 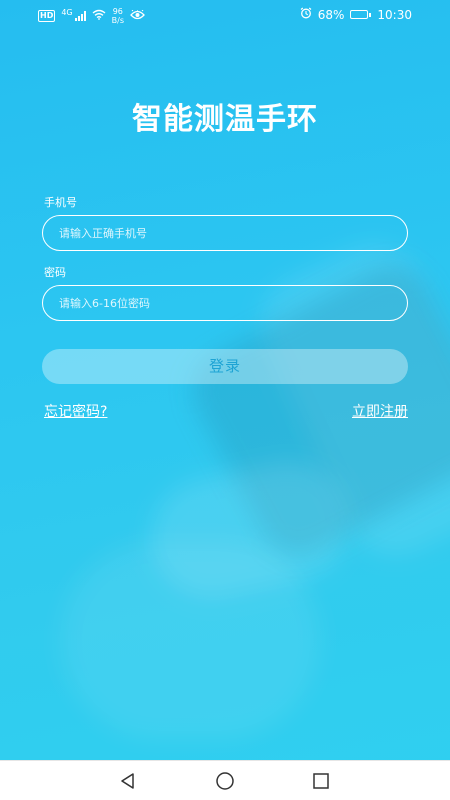 I want to click on back-icon, so click(x=128, y=781).